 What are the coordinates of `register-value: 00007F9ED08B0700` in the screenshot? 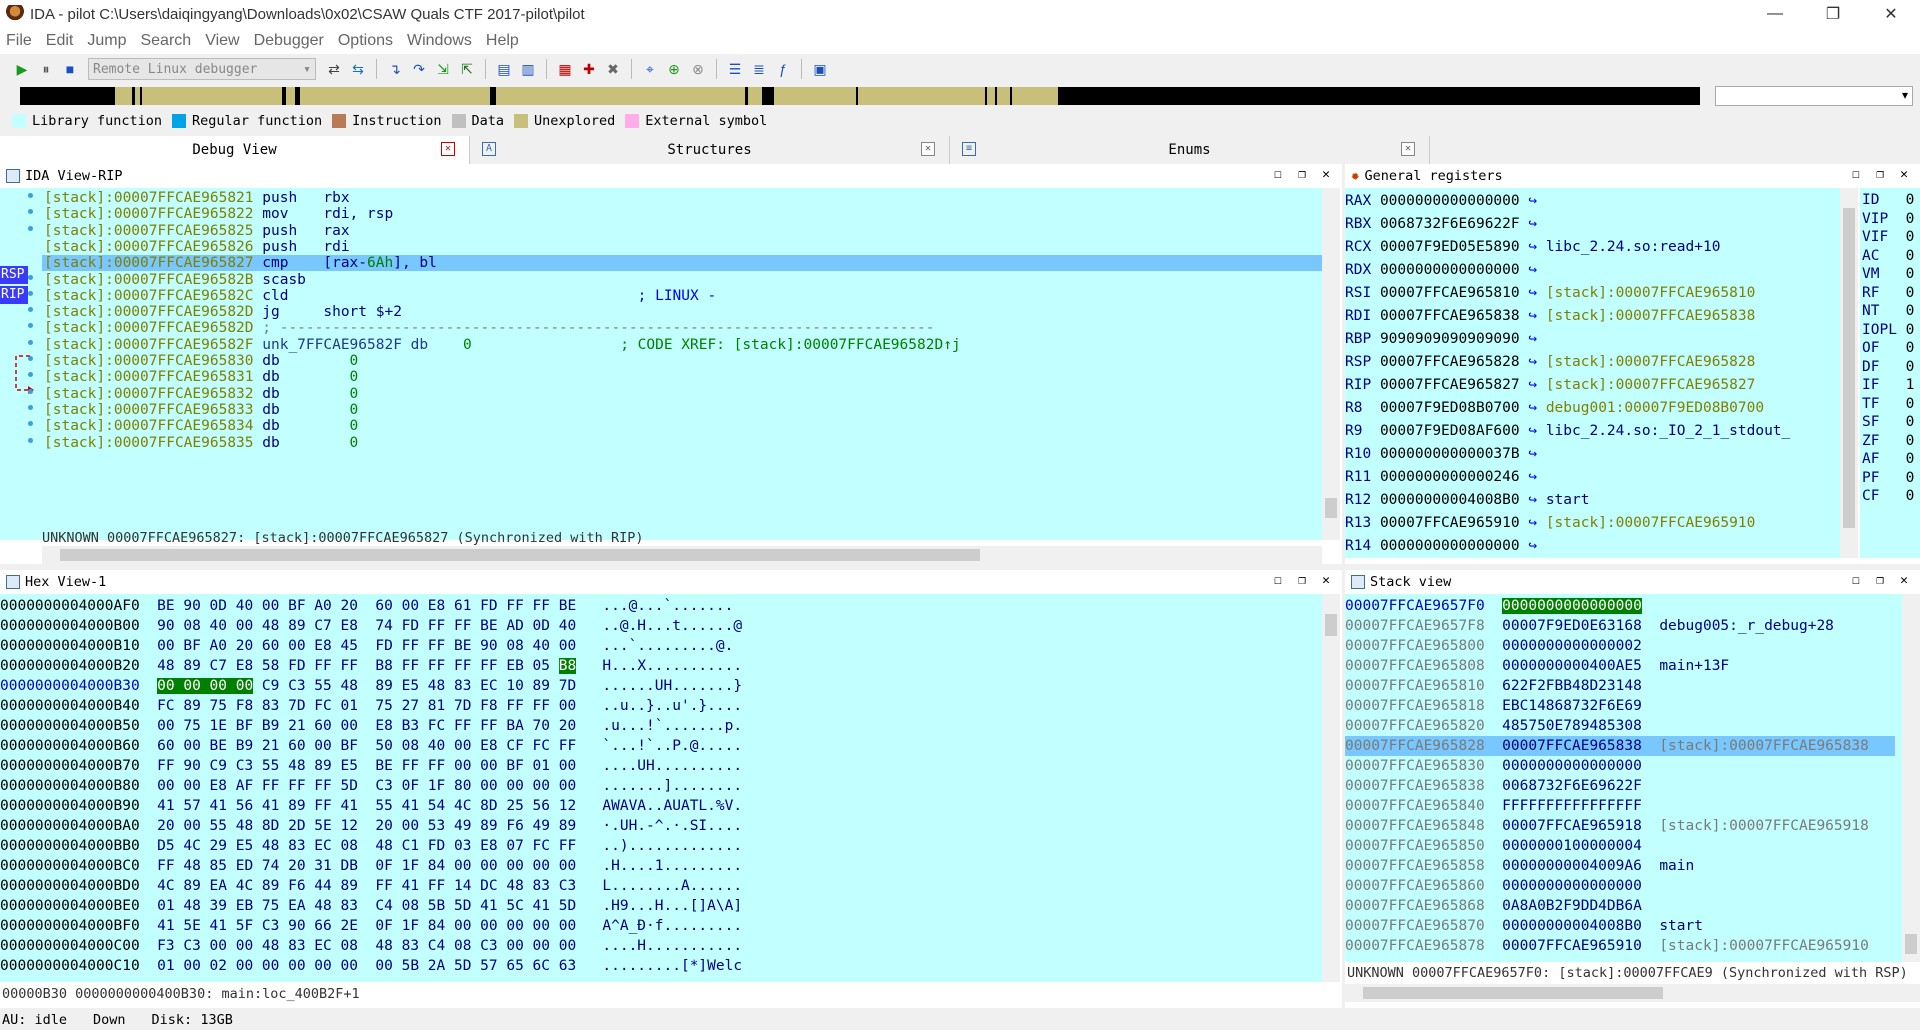 It's located at (1450, 408).